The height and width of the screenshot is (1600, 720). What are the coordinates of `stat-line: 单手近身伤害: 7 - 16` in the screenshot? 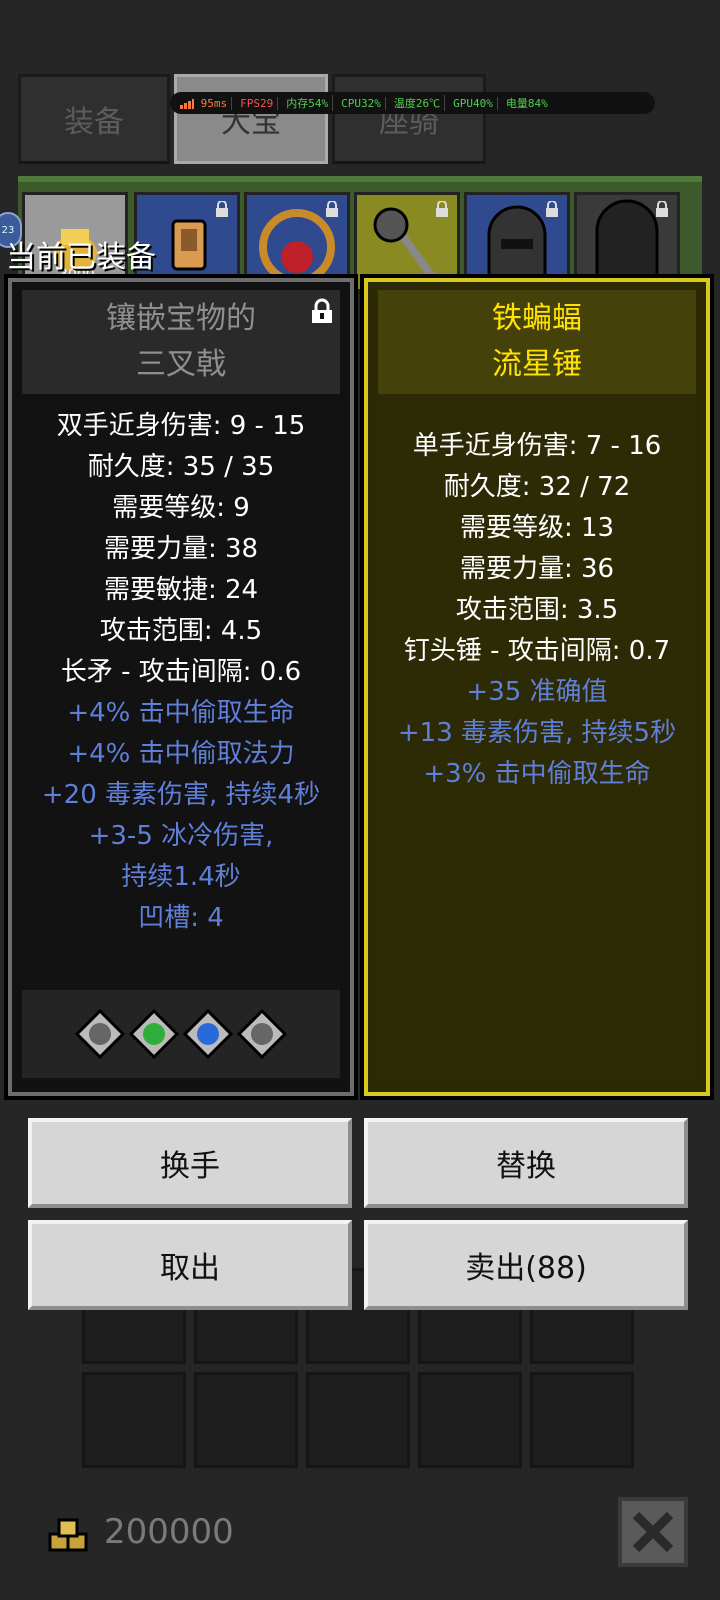 It's located at (537, 446).